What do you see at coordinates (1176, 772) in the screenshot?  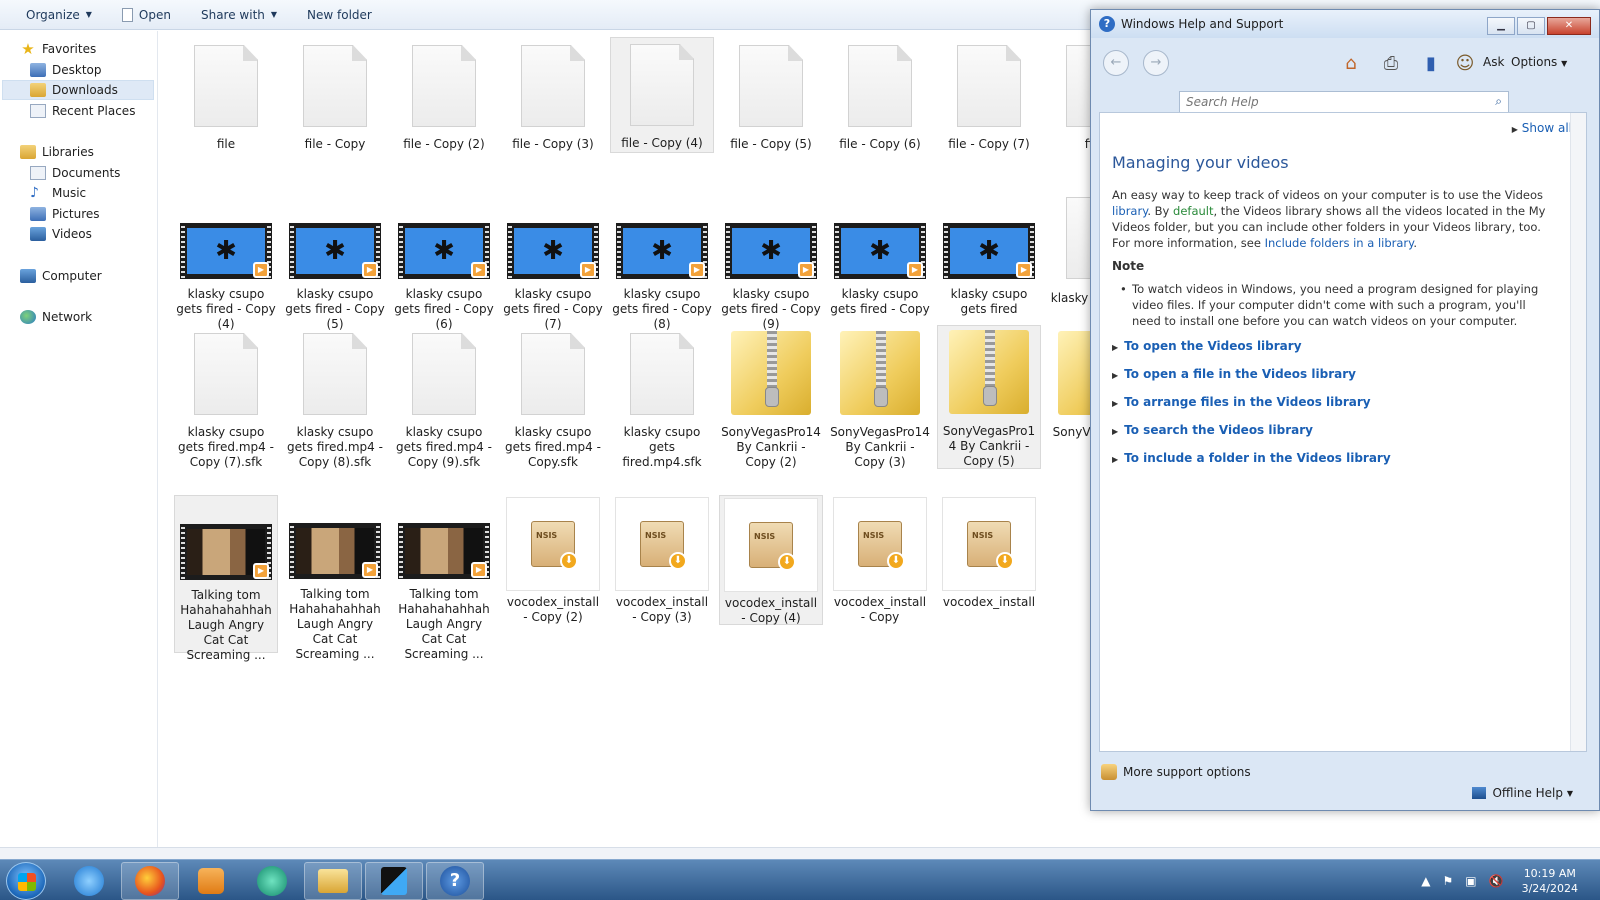 I see `more-support-options: More support options` at bounding box center [1176, 772].